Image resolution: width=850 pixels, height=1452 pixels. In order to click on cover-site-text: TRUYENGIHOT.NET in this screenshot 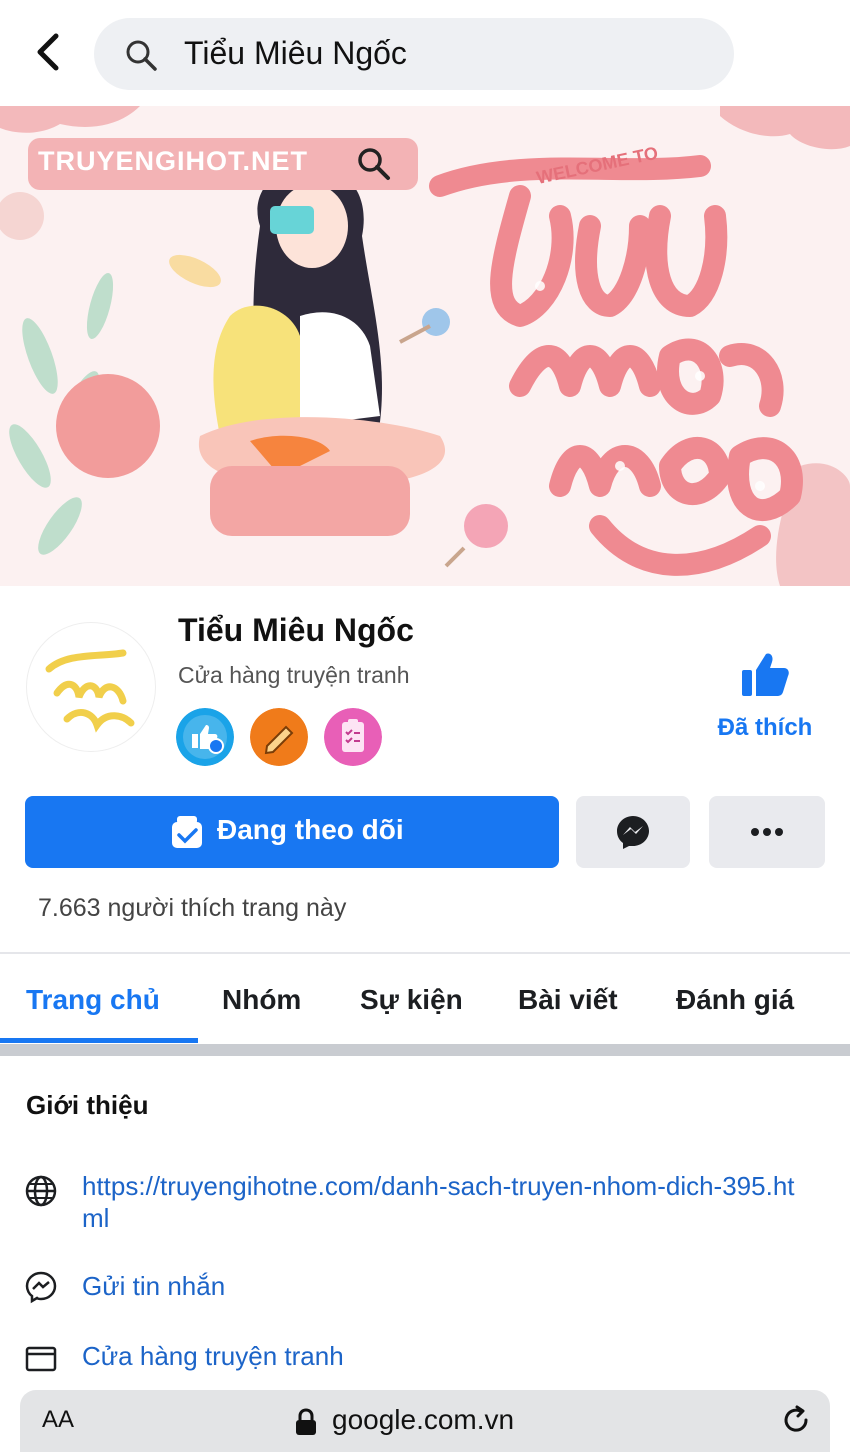, I will do `click(173, 161)`.